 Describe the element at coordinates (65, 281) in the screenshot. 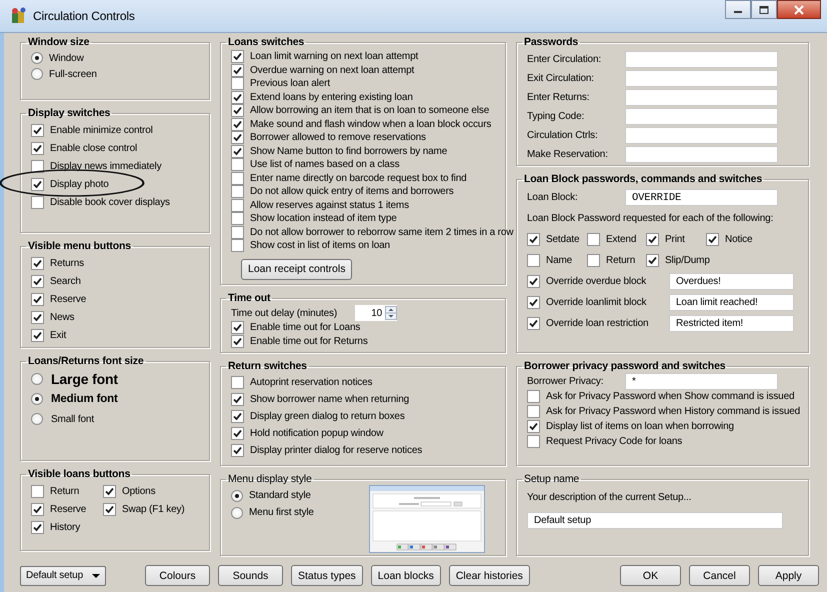

I see `checkbox-label: Search` at that location.